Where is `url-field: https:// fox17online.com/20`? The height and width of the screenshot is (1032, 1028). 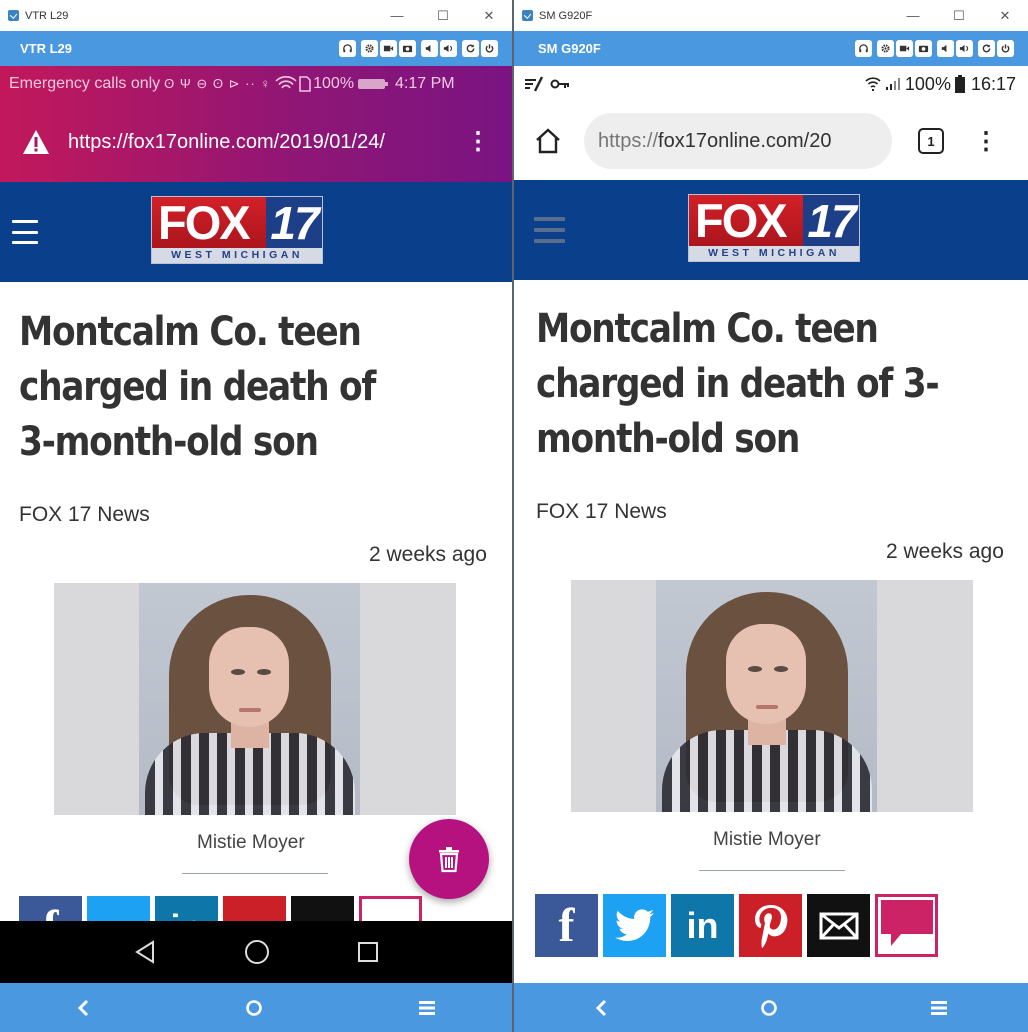 url-field: https:// fox17online.com/20 is located at coordinates (738, 141).